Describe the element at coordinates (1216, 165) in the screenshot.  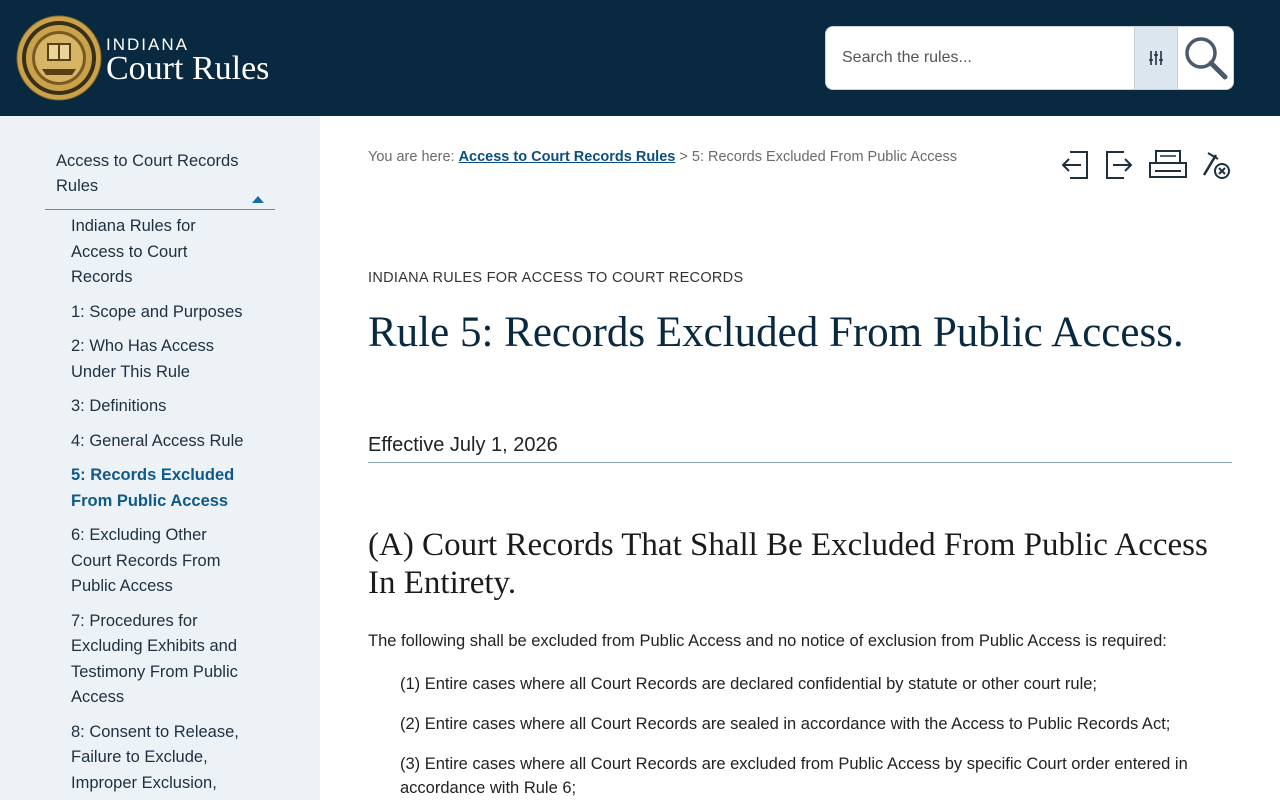
I see `clear-highlights-icon` at that location.